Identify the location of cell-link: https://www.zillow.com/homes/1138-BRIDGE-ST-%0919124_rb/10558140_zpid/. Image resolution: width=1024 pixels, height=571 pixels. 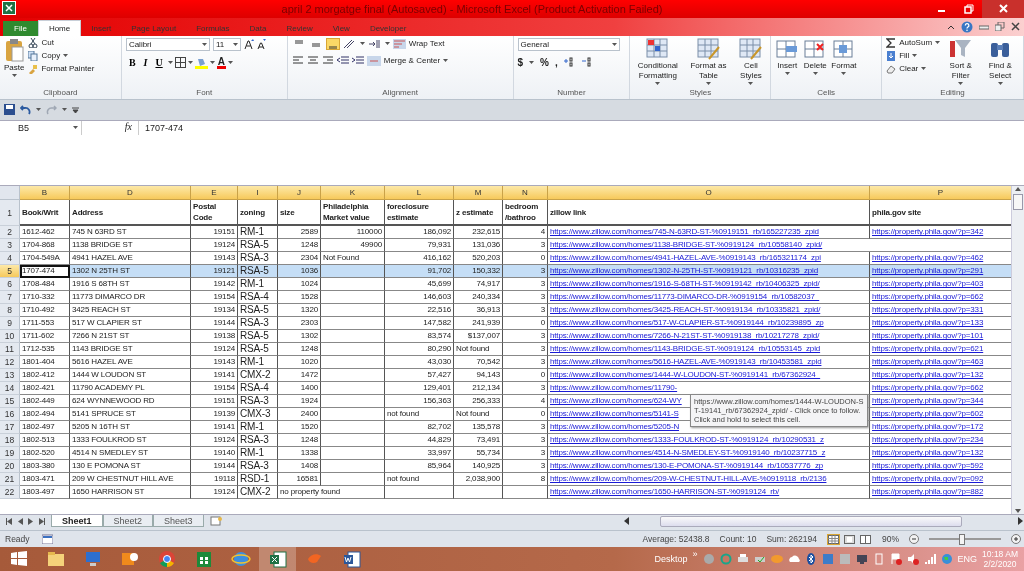
(779, 246).